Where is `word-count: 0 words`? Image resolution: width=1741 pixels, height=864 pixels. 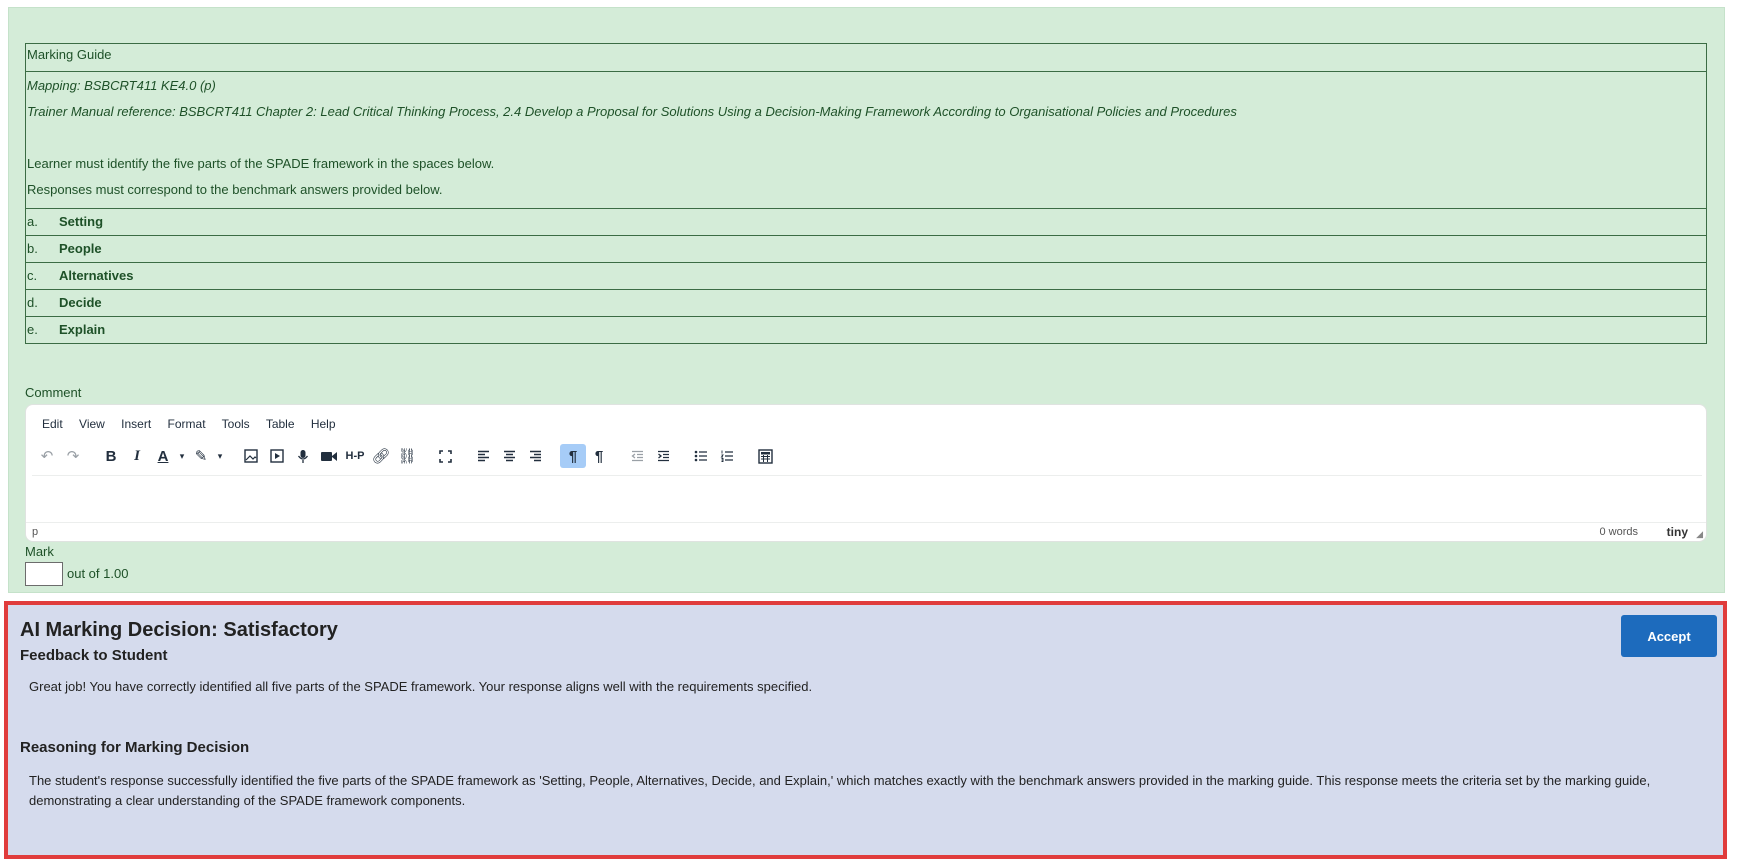
word-count: 0 words is located at coordinates (1618, 532).